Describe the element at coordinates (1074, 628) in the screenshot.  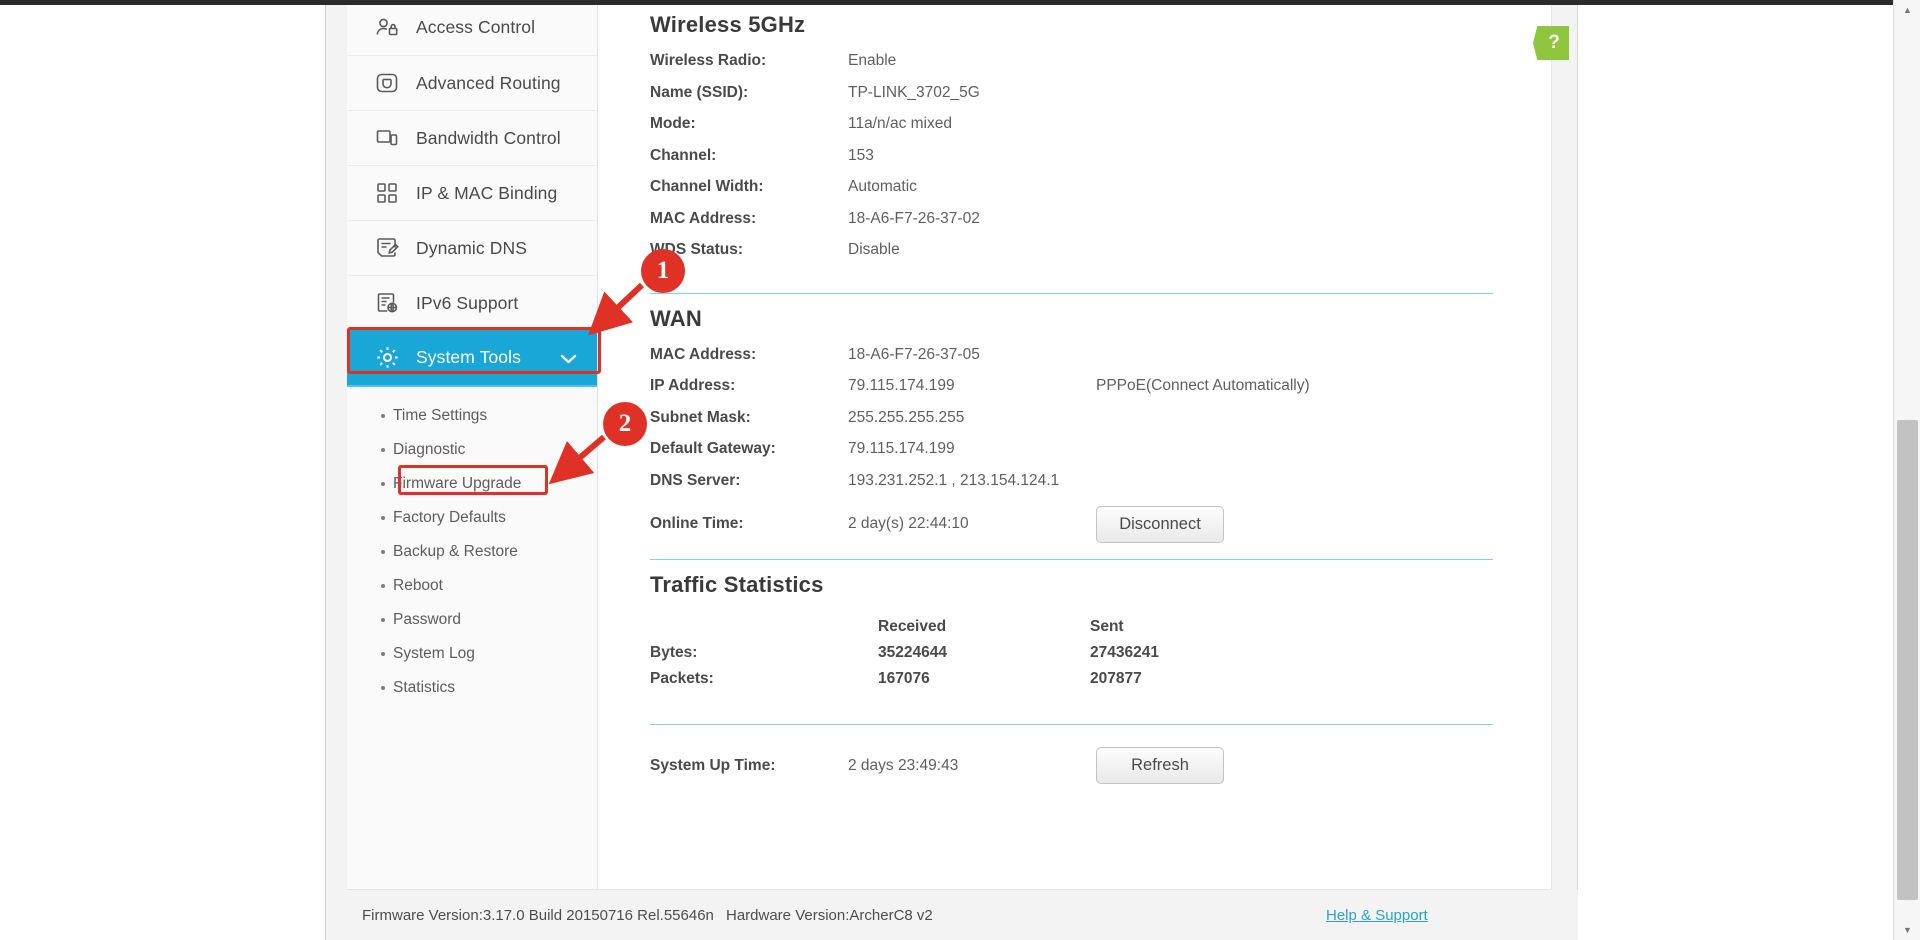
I see `traffic-table-header: Received Sent` at that location.